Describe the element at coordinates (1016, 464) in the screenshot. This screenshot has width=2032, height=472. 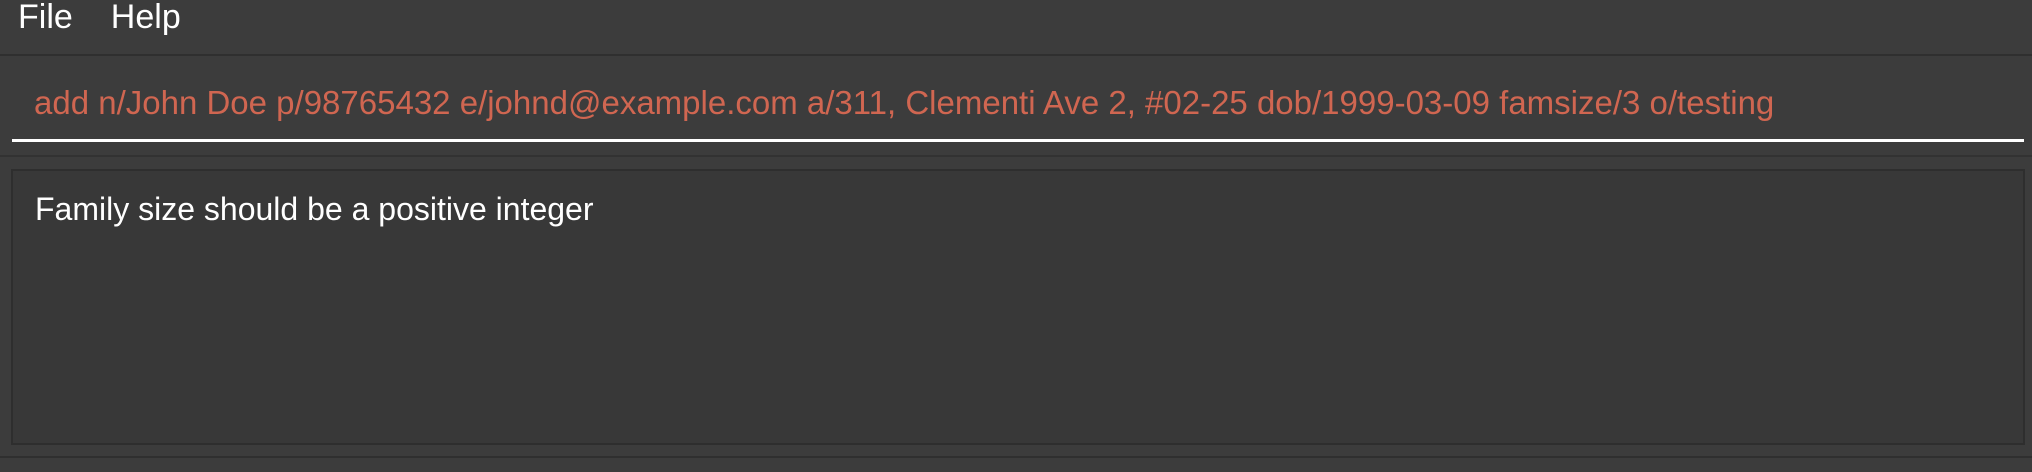
I see `bottom-strip` at that location.